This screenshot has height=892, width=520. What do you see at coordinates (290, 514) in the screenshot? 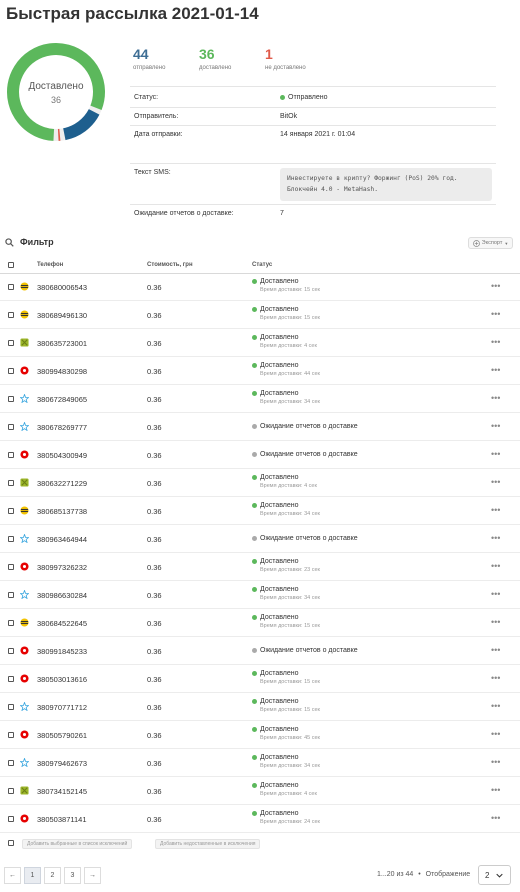
I see `row-delivery-time: Время доставки: 34 сек` at bounding box center [290, 514].